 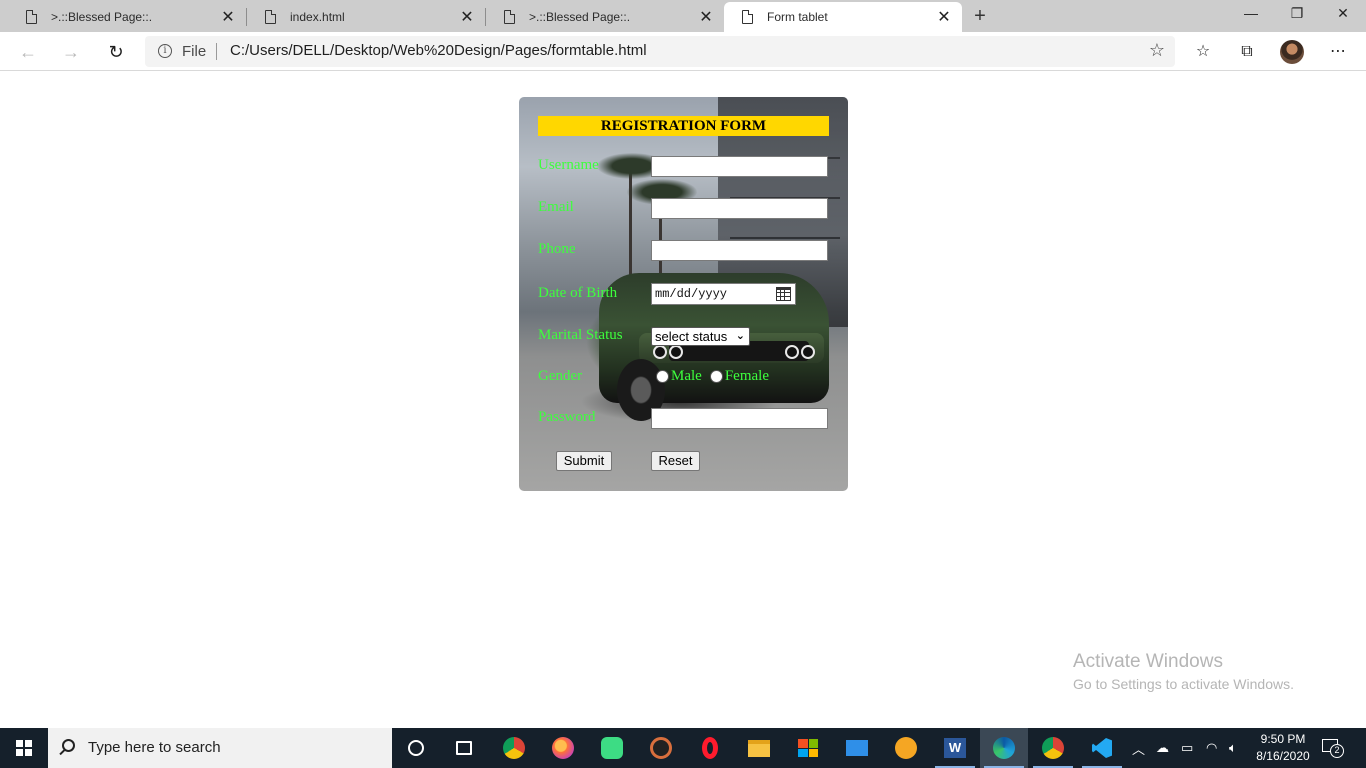 I want to click on chrome-profile-icon, so click(x=1053, y=748).